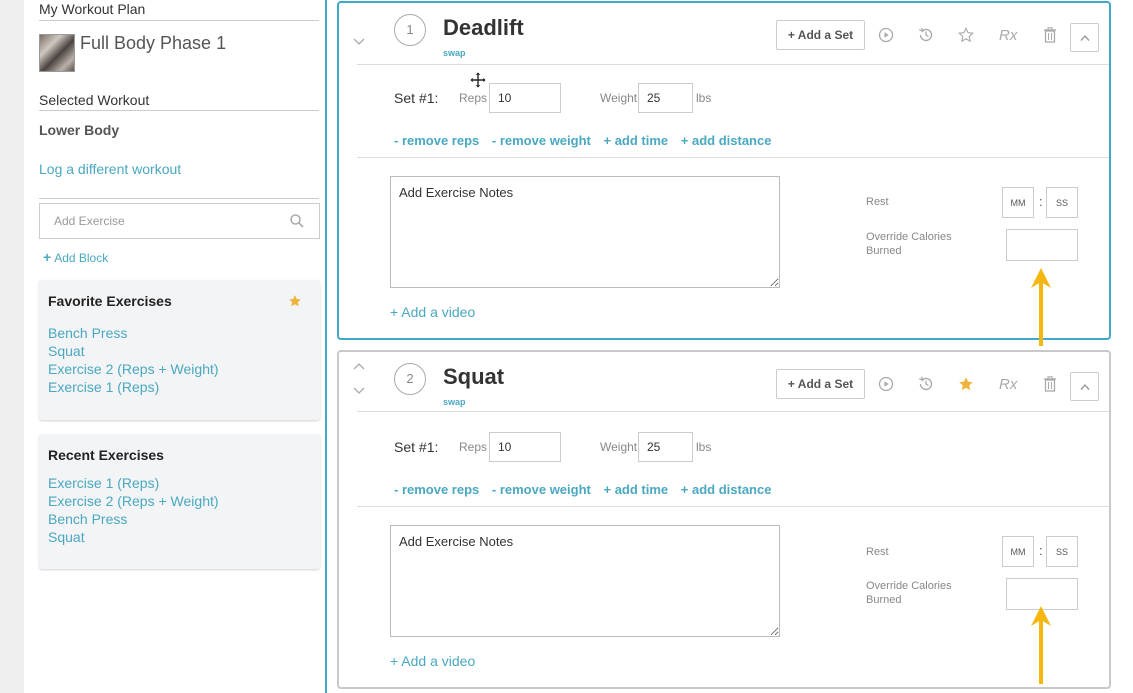  What do you see at coordinates (153, 43) in the screenshot?
I see `plan-name: Full Body Phase 1` at bounding box center [153, 43].